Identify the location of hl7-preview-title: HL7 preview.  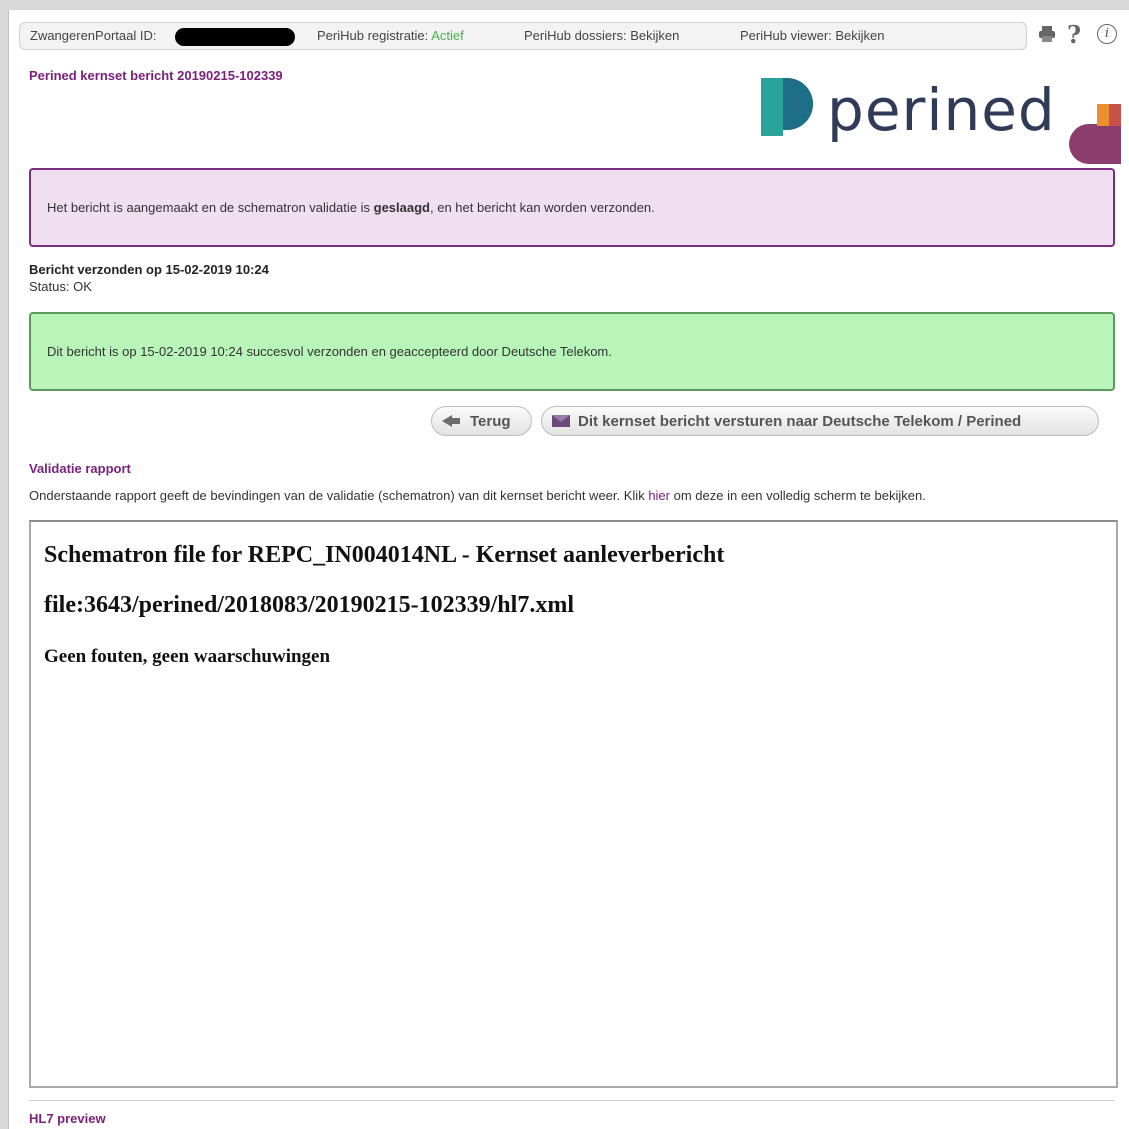
(67, 1118).